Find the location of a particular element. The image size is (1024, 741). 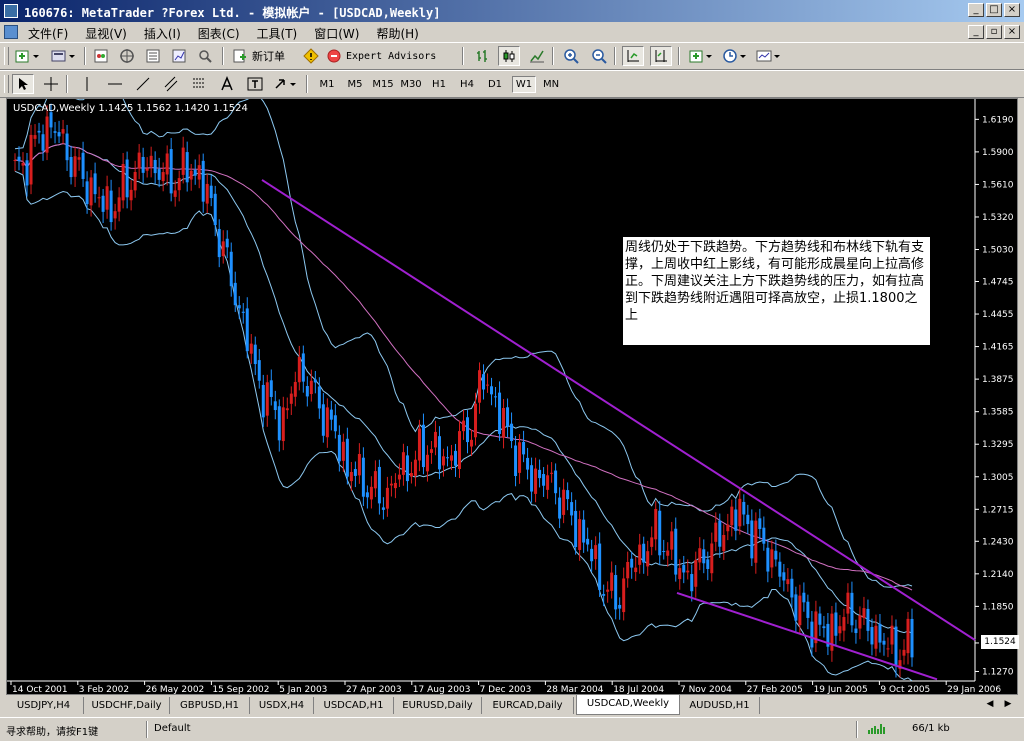

menu-window: 窗口(W) is located at coordinates (336, 33).